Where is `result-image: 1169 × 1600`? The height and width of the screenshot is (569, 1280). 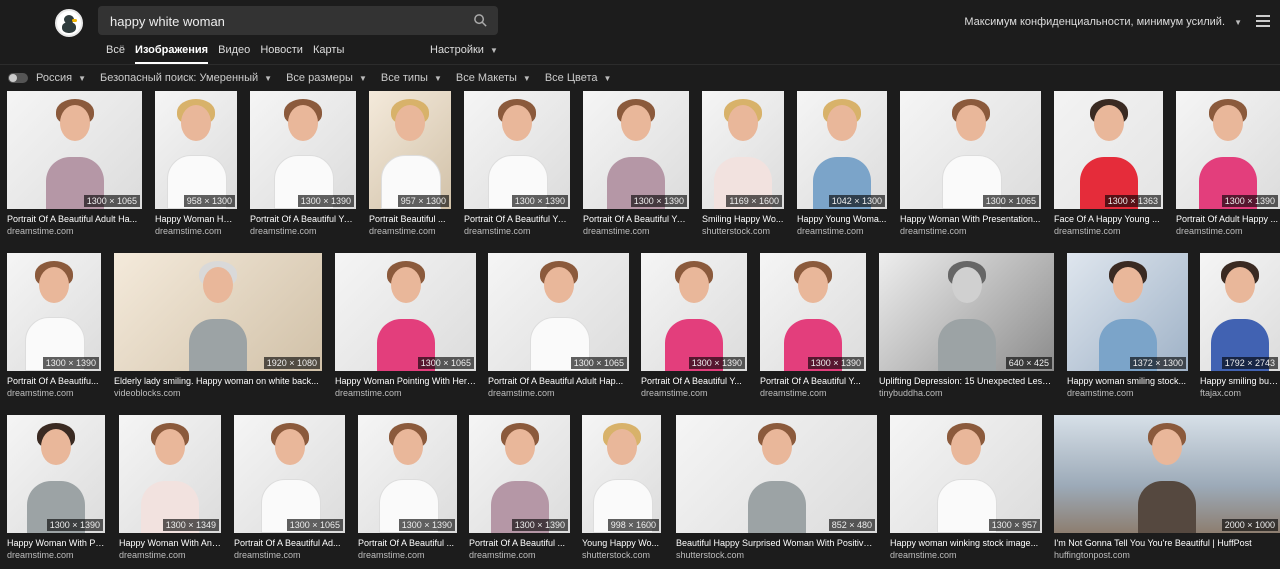
result-image: 1169 × 1600 is located at coordinates (743, 150).